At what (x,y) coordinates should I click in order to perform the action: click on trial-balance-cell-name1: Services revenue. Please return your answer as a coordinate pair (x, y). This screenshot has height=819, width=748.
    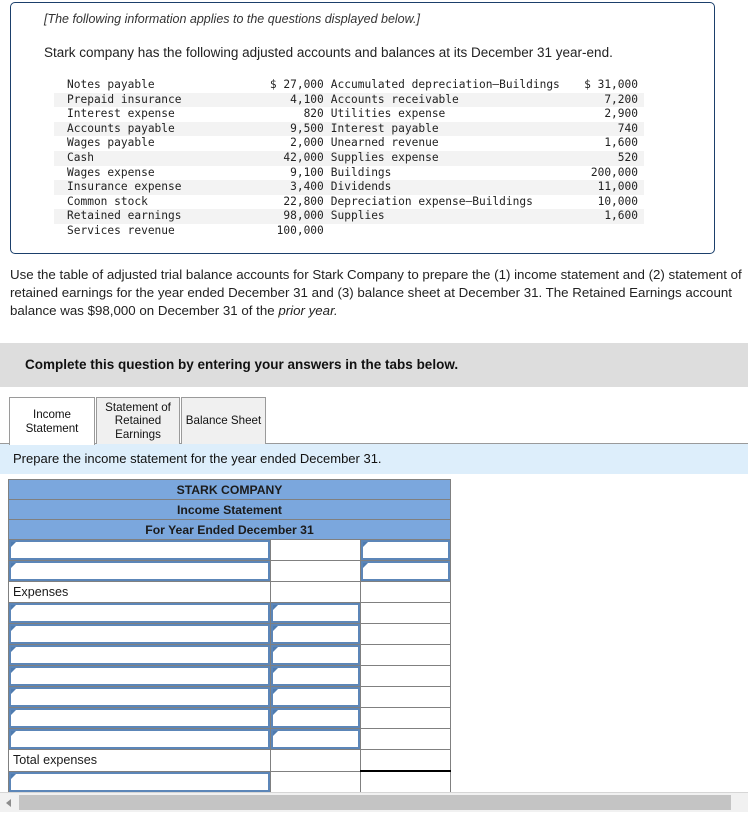
    Looking at the image, I should click on (121, 230).